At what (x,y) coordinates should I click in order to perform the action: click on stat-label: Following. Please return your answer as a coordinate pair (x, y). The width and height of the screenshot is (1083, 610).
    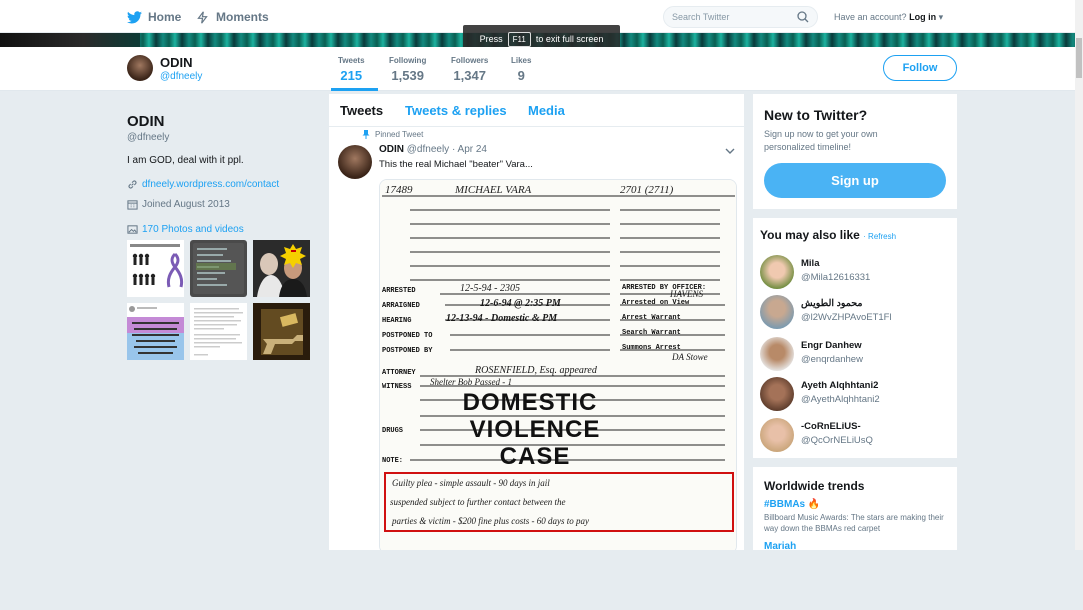
    Looking at the image, I should click on (408, 60).